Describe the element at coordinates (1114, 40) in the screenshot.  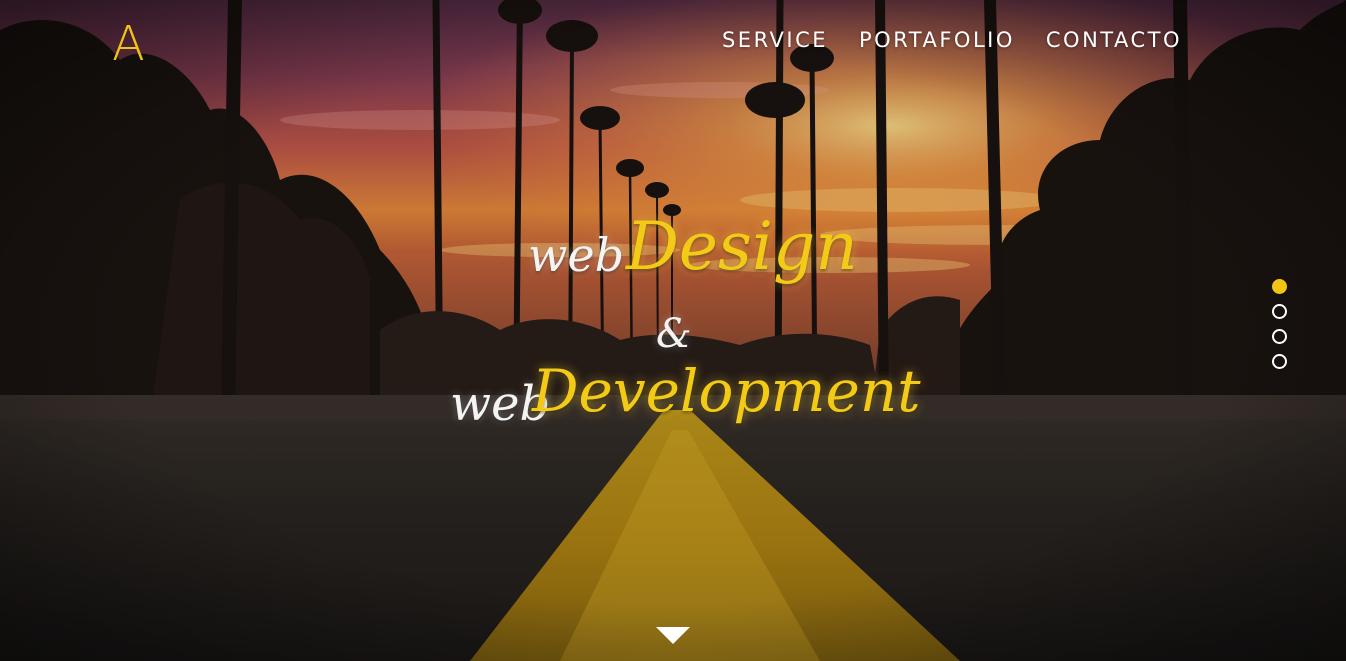
I see `nav-link-contacto: CONTACTO` at that location.